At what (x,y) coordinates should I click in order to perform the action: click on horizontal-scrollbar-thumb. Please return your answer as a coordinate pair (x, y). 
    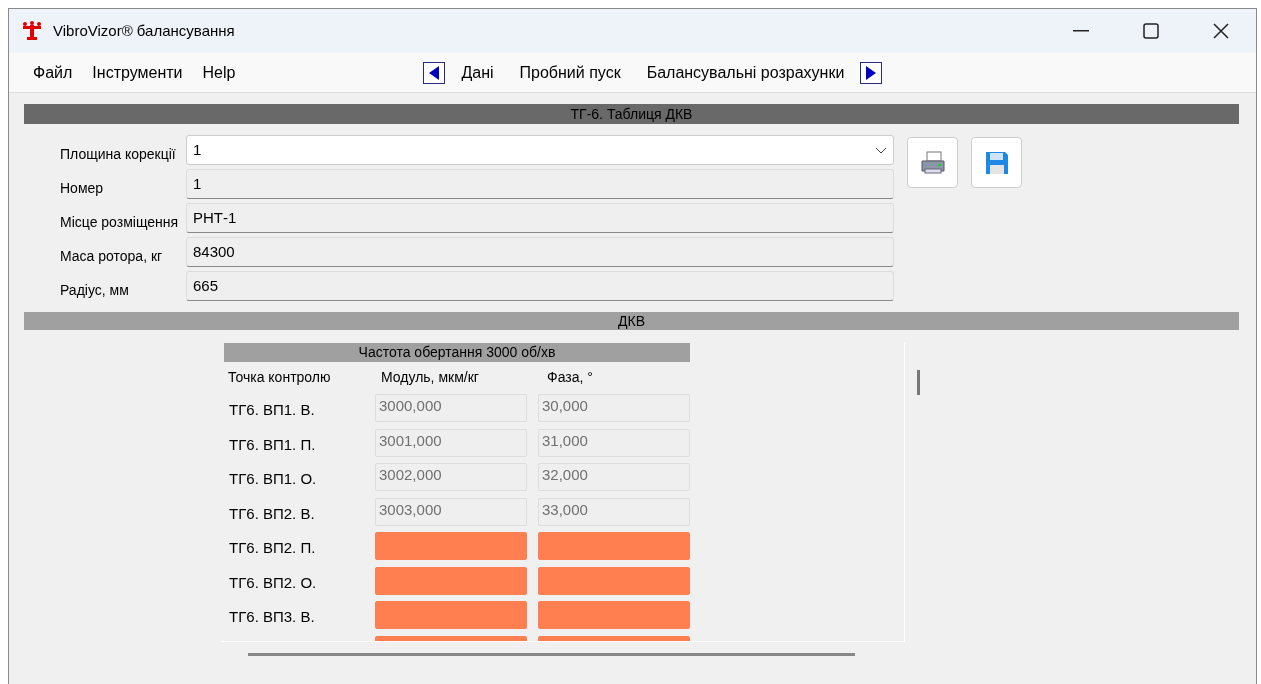
    Looking at the image, I should click on (551, 654).